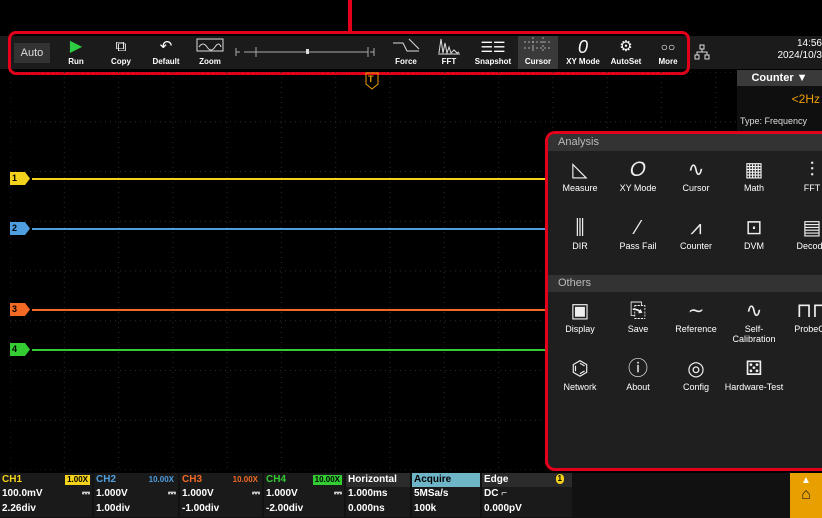 The height and width of the screenshot is (518, 822). I want to click on display-icon: ▣, so click(580, 311).